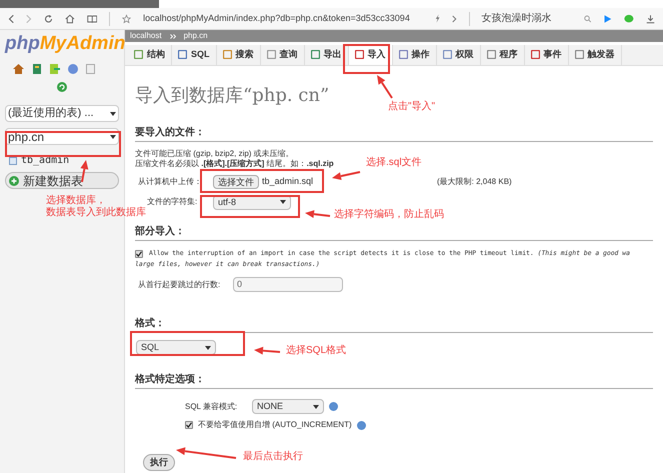  What do you see at coordinates (180, 284) in the screenshot?
I see `field-label: 从首行起要跳过的行数:` at bounding box center [180, 284].